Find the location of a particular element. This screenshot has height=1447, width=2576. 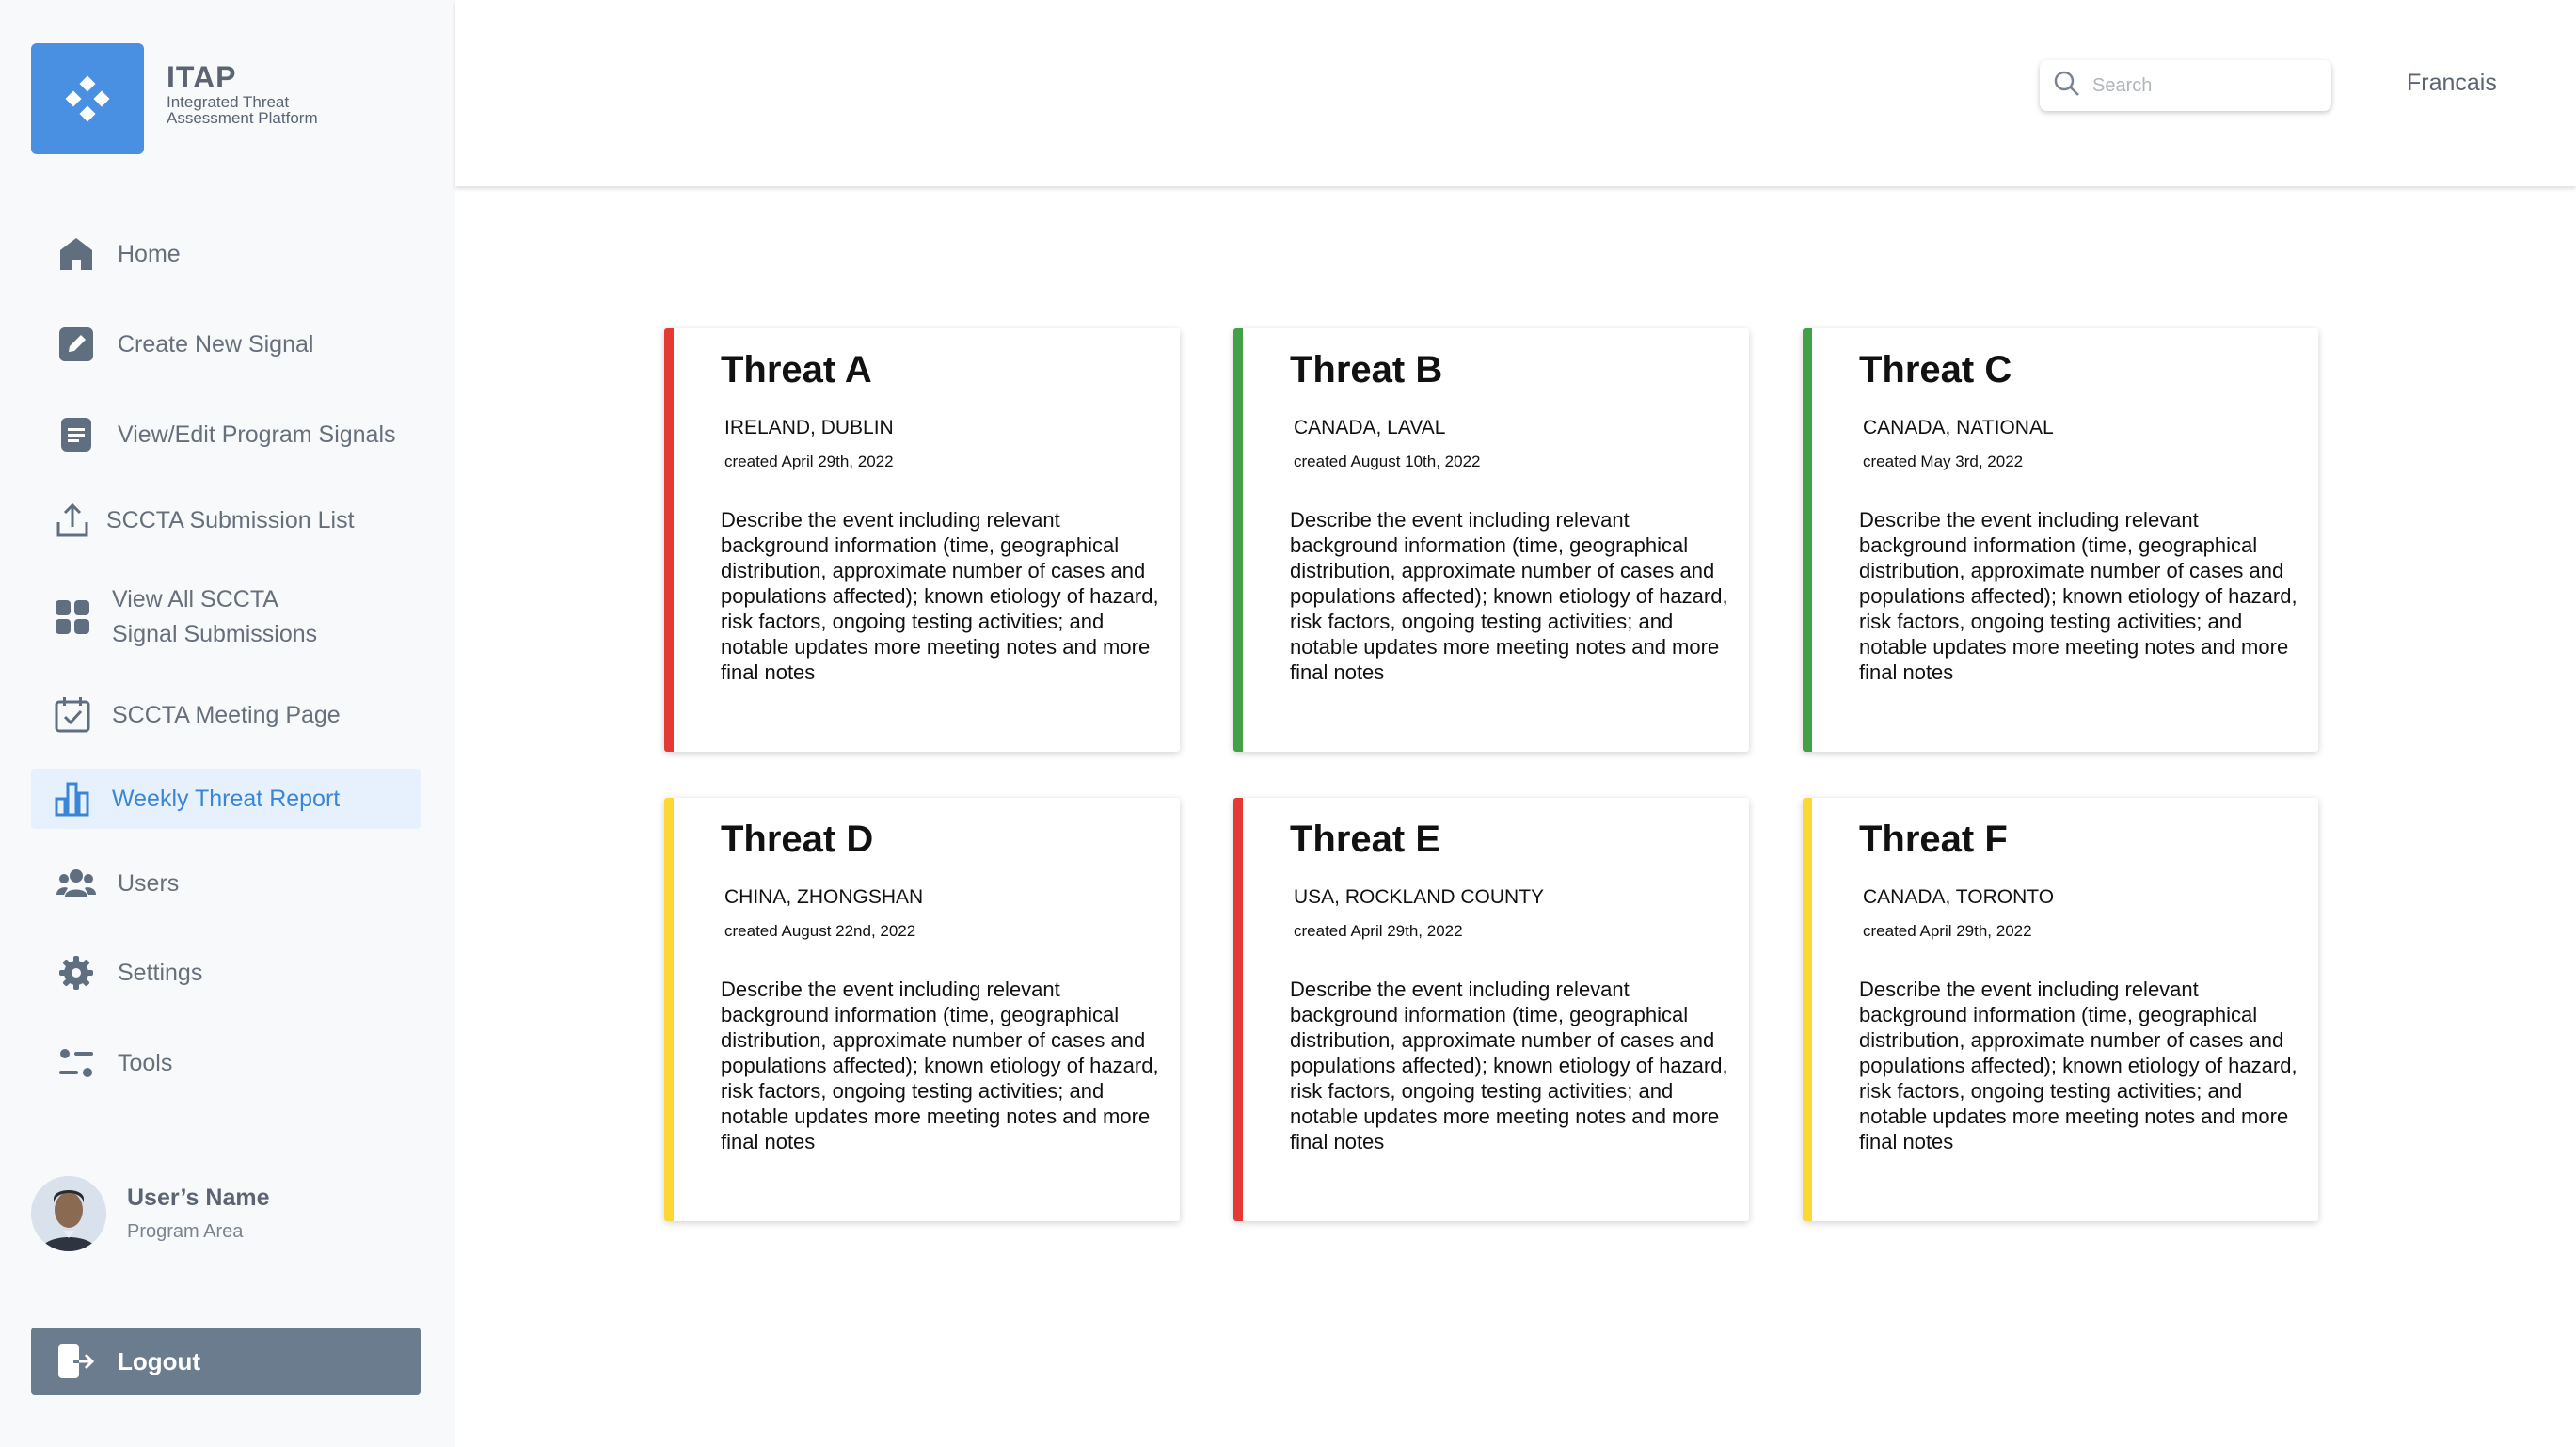

threat-title: Threat E is located at coordinates (1365, 839).